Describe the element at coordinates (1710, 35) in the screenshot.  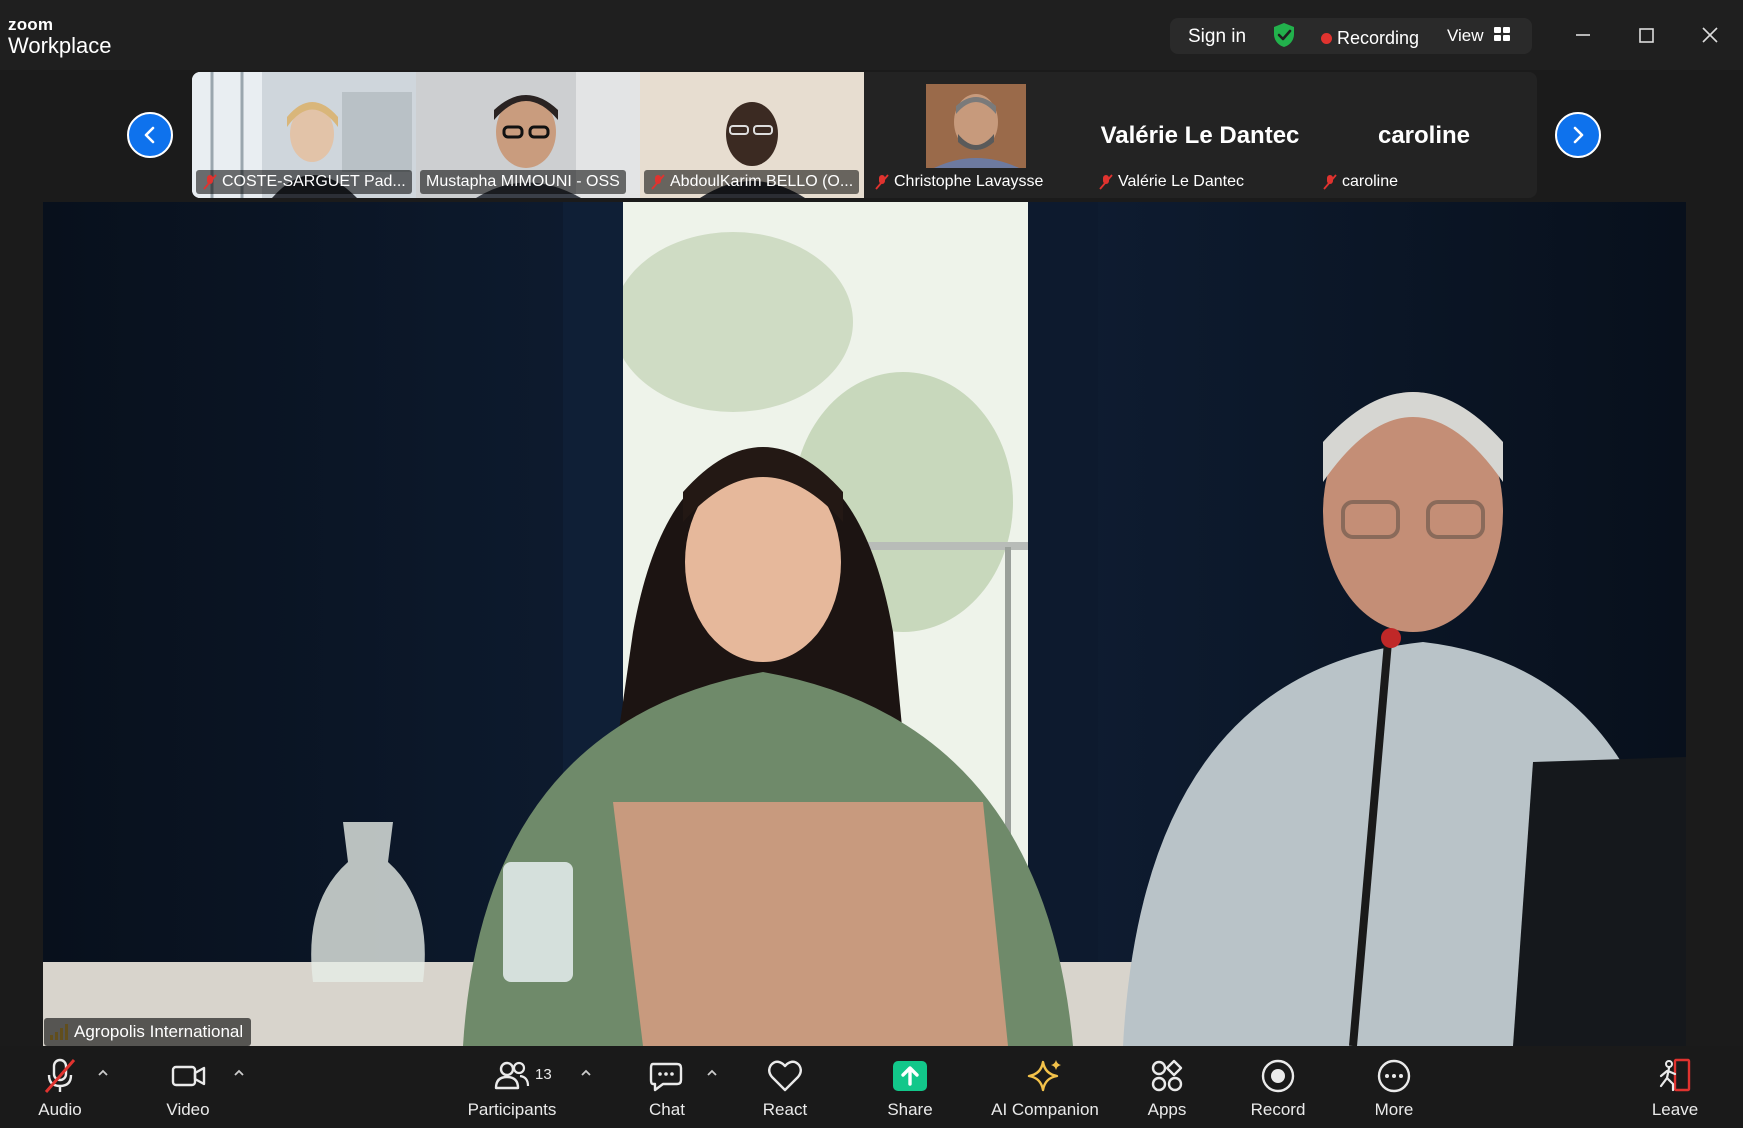
I see `close-icon` at that location.